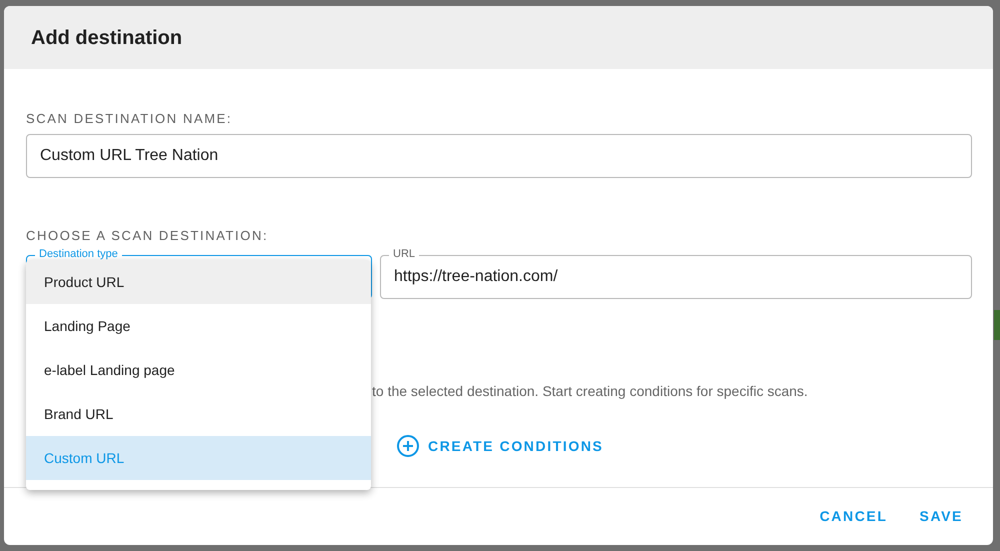  Describe the element at coordinates (590, 391) in the screenshot. I see `hint-text: to the selected destination. Start creating conditions for specific scans.` at that location.